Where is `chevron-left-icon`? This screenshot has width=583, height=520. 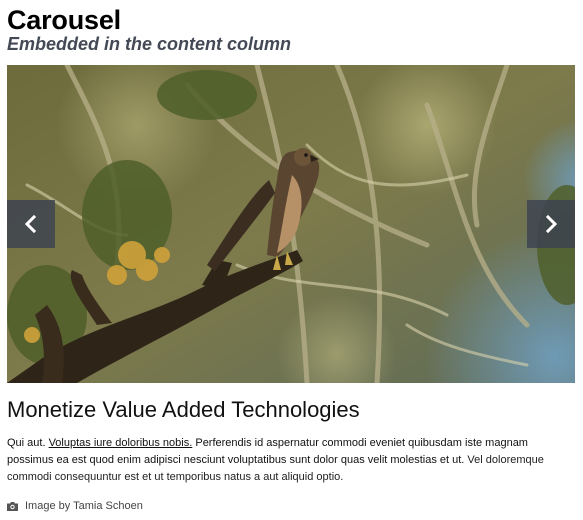 chevron-left-icon is located at coordinates (30, 224).